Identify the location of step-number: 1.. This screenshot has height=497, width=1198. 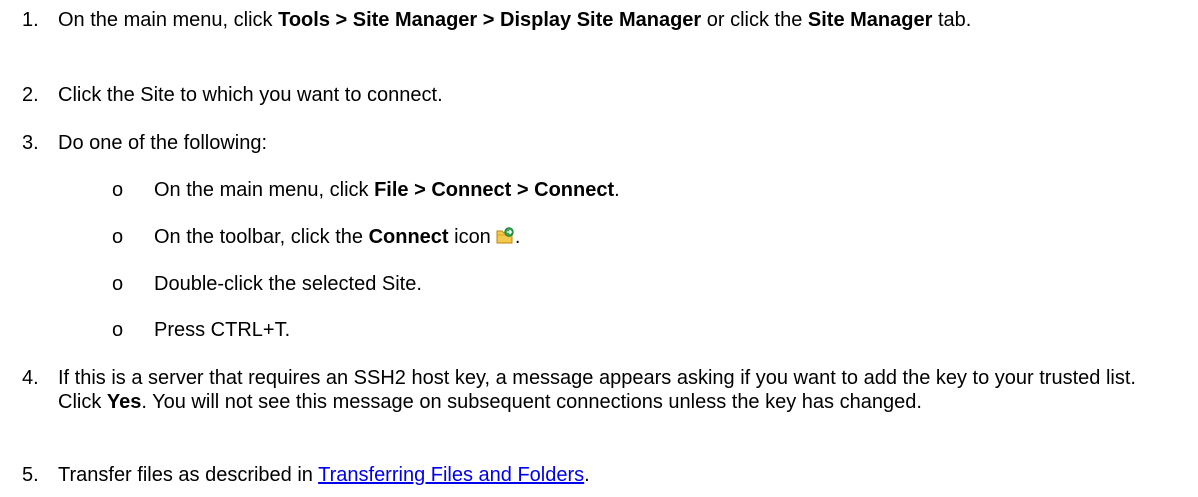
(30, 20).